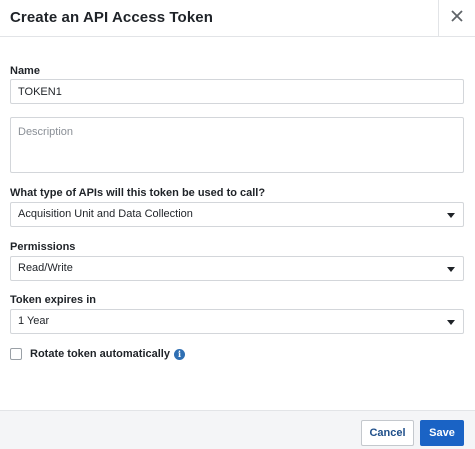 The height and width of the screenshot is (449, 475). I want to click on close-icon, so click(457, 18).